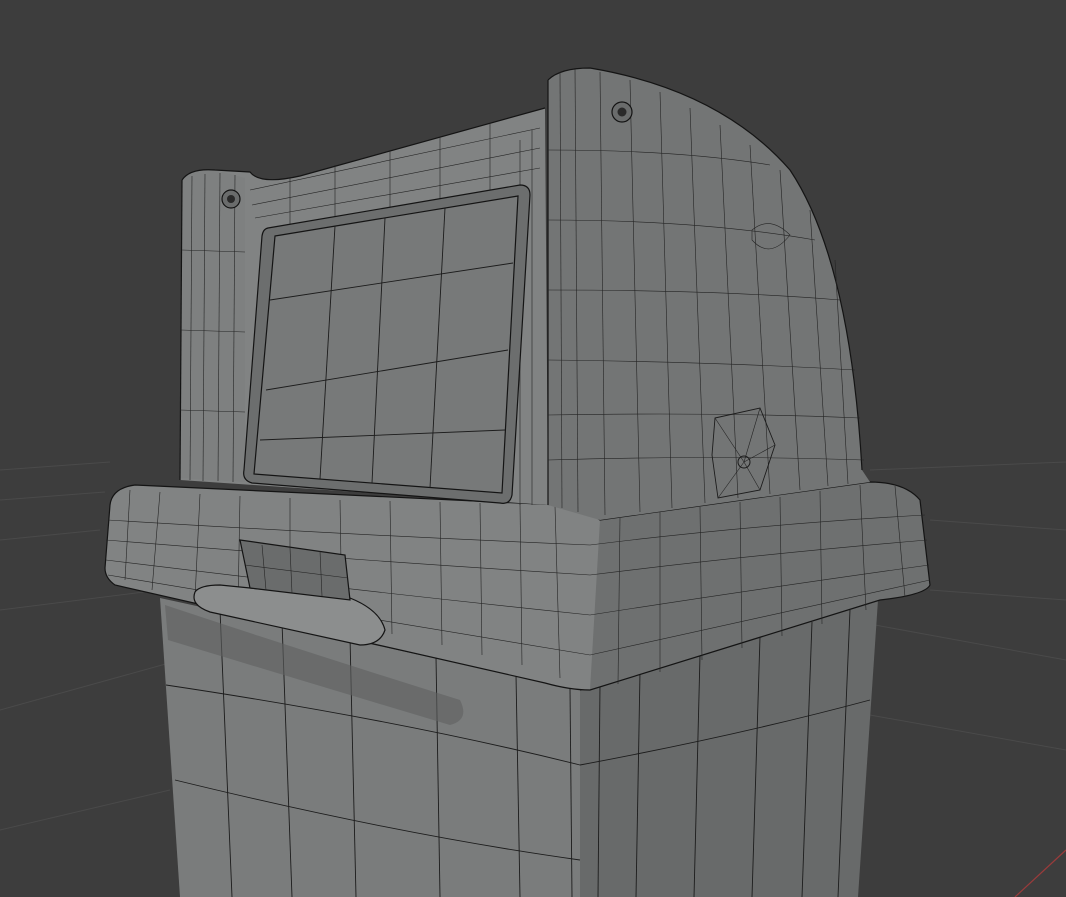  I want to click on display-screen, so click(387, 344).